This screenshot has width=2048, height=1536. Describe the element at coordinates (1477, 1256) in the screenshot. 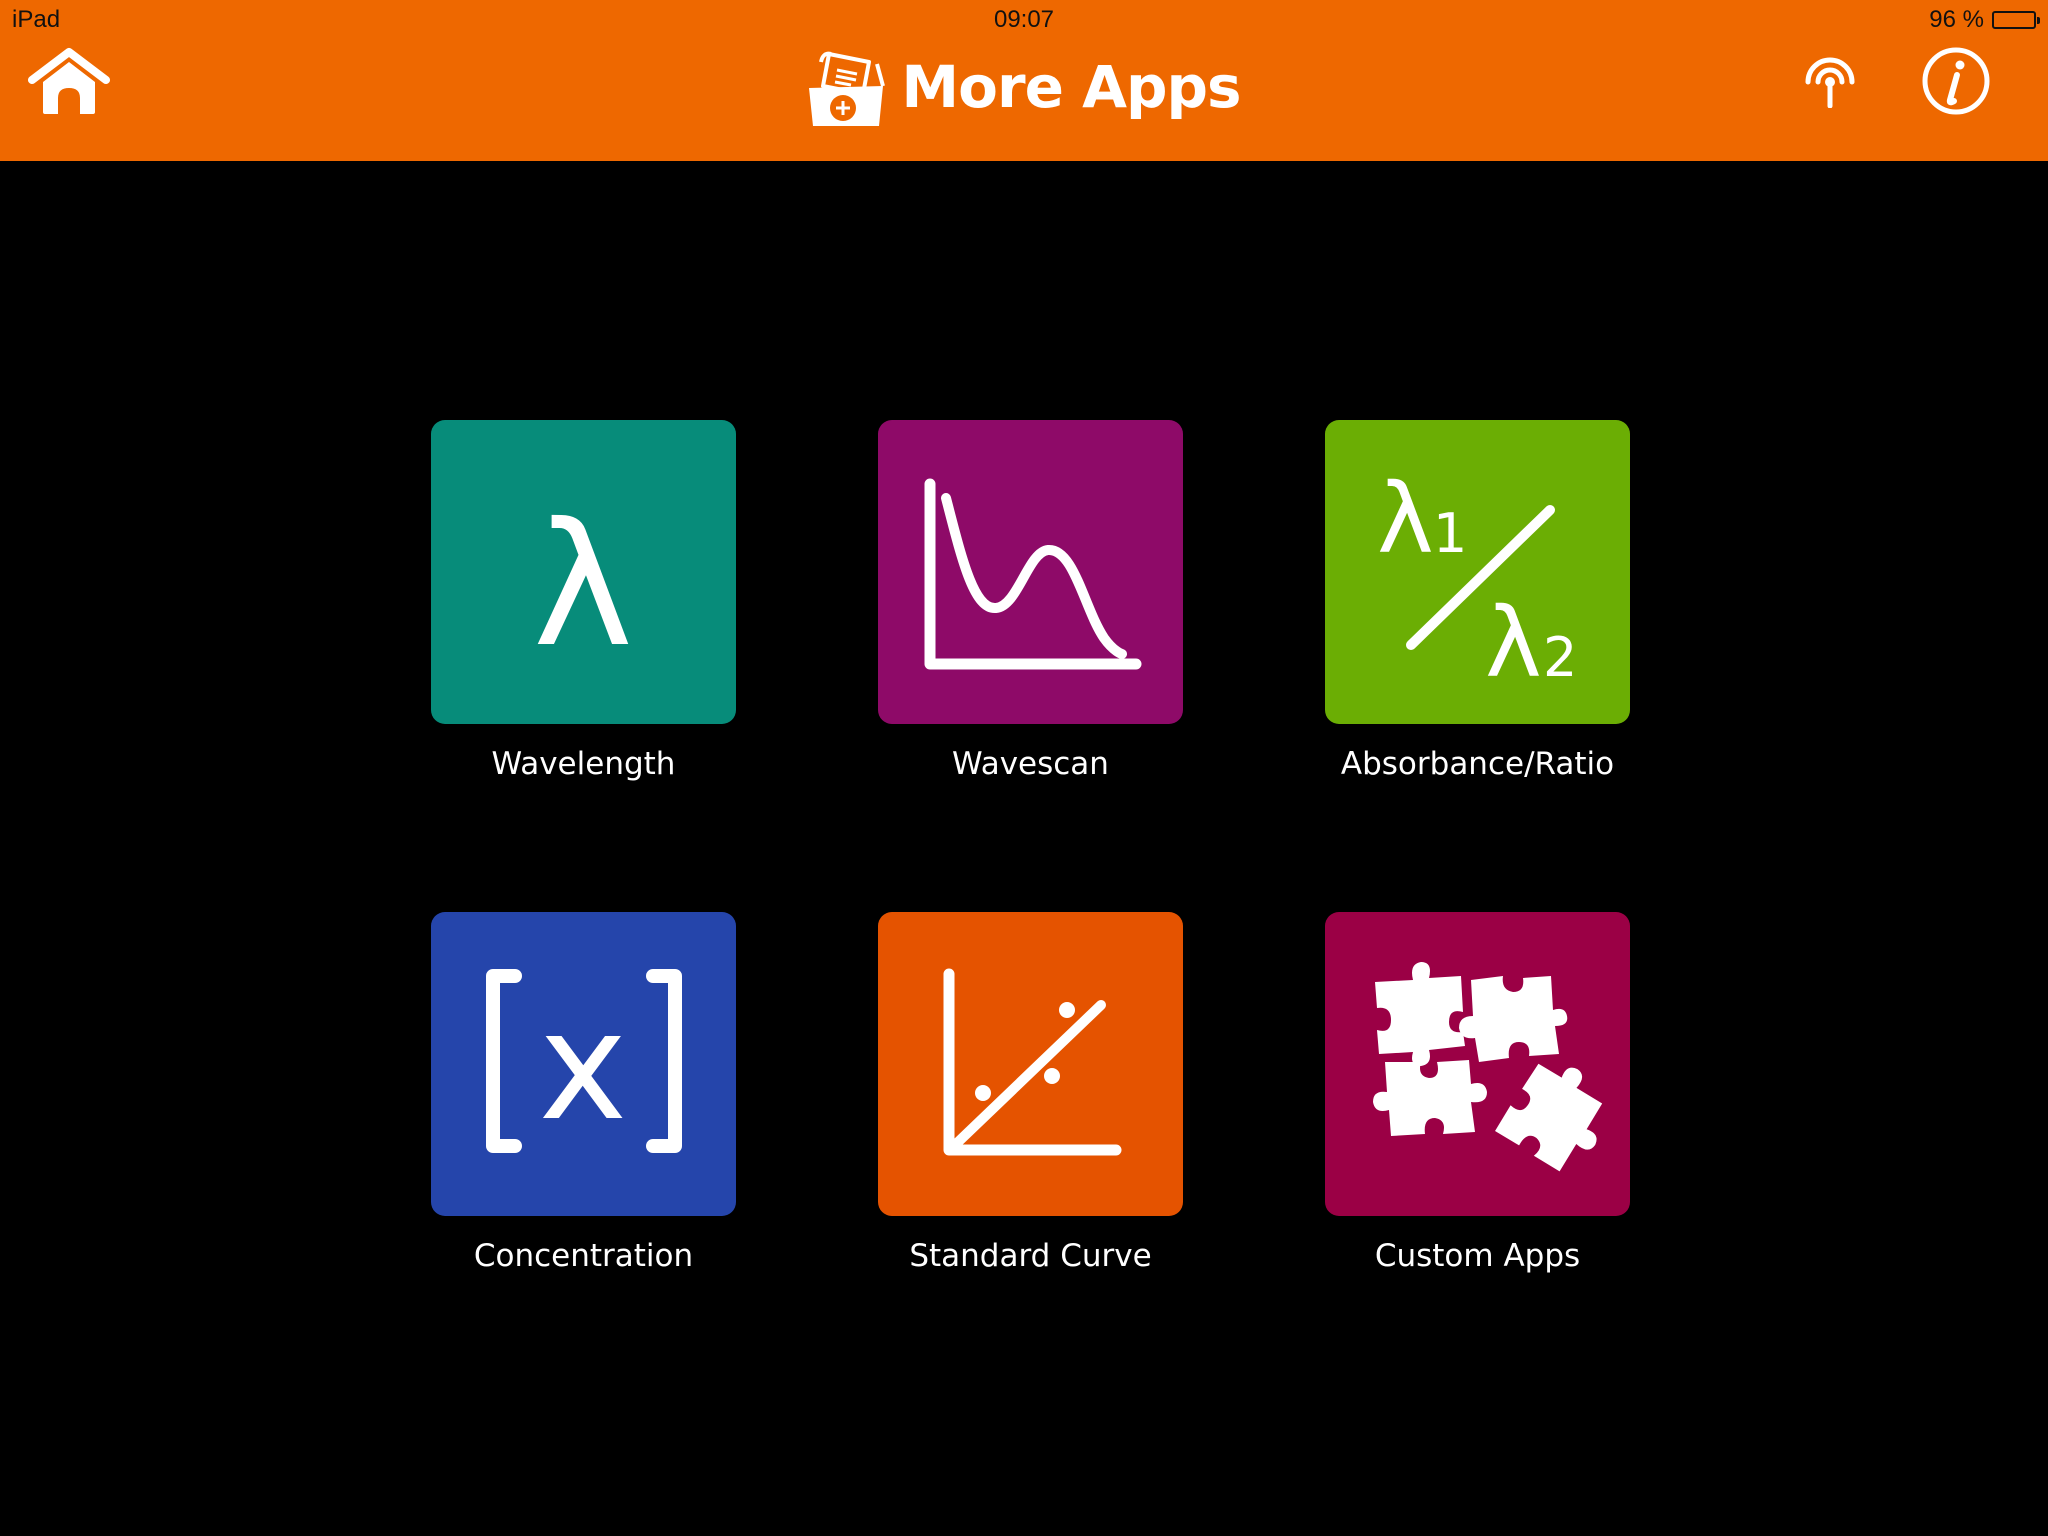

I see `app-label: Custom Apps` at that location.